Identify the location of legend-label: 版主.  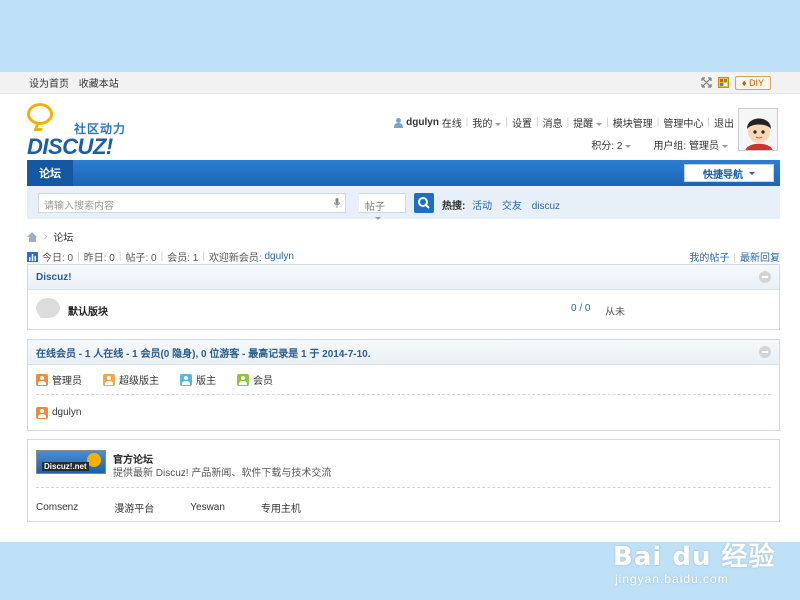
(206, 381).